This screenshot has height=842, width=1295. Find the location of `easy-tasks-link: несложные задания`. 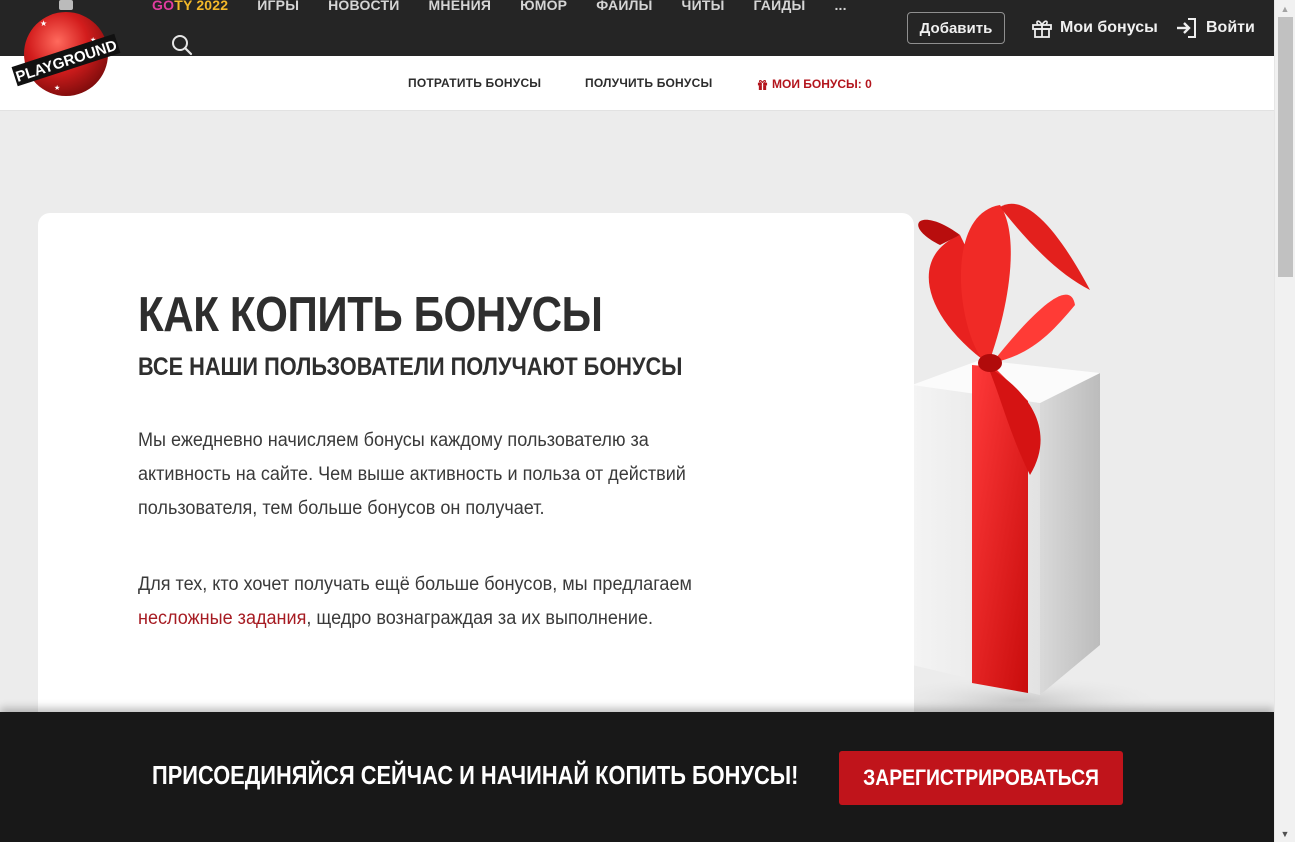

easy-tasks-link: несложные задания is located at coordinates (222, 618).